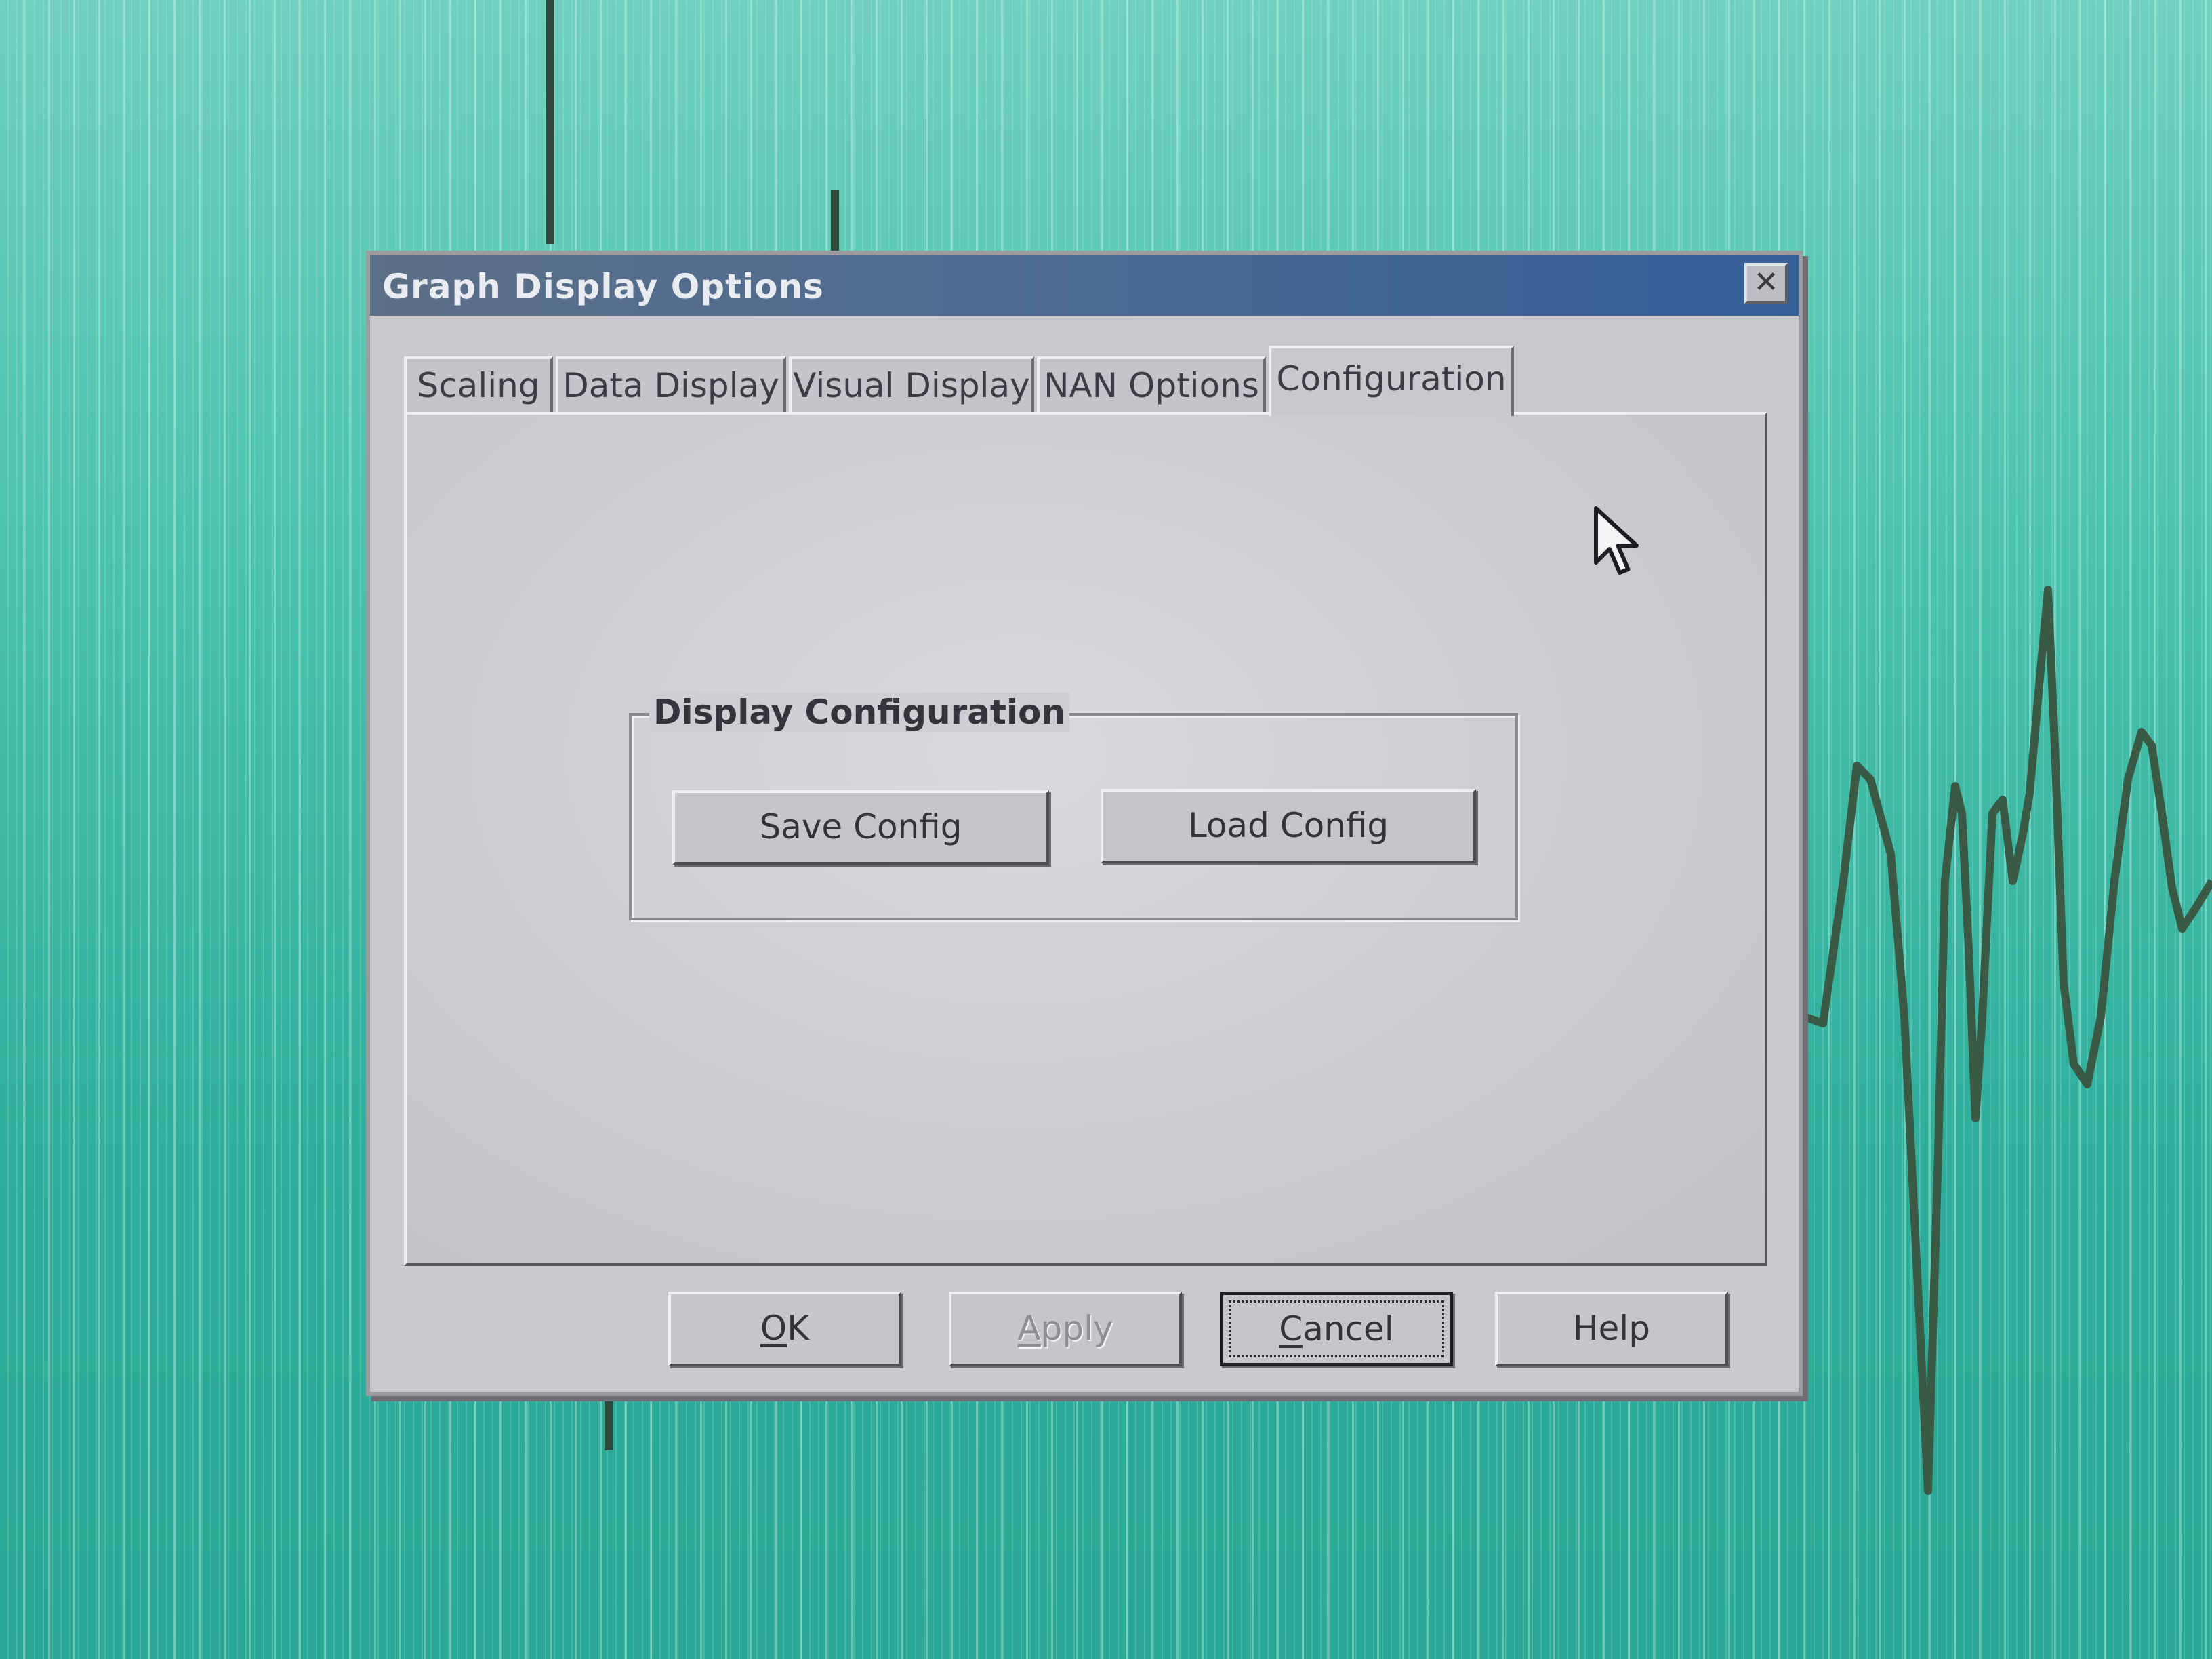 This screenshot has width=2212, height=1659. I want to click on tab-visual-display: Visual Display, so click(911, 385).